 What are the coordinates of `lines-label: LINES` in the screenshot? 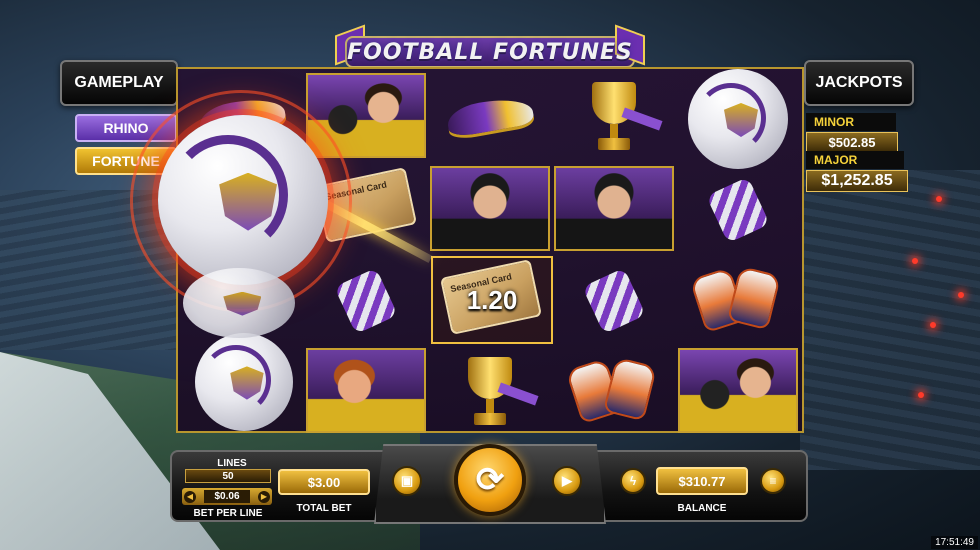 It's located at (232, 463).